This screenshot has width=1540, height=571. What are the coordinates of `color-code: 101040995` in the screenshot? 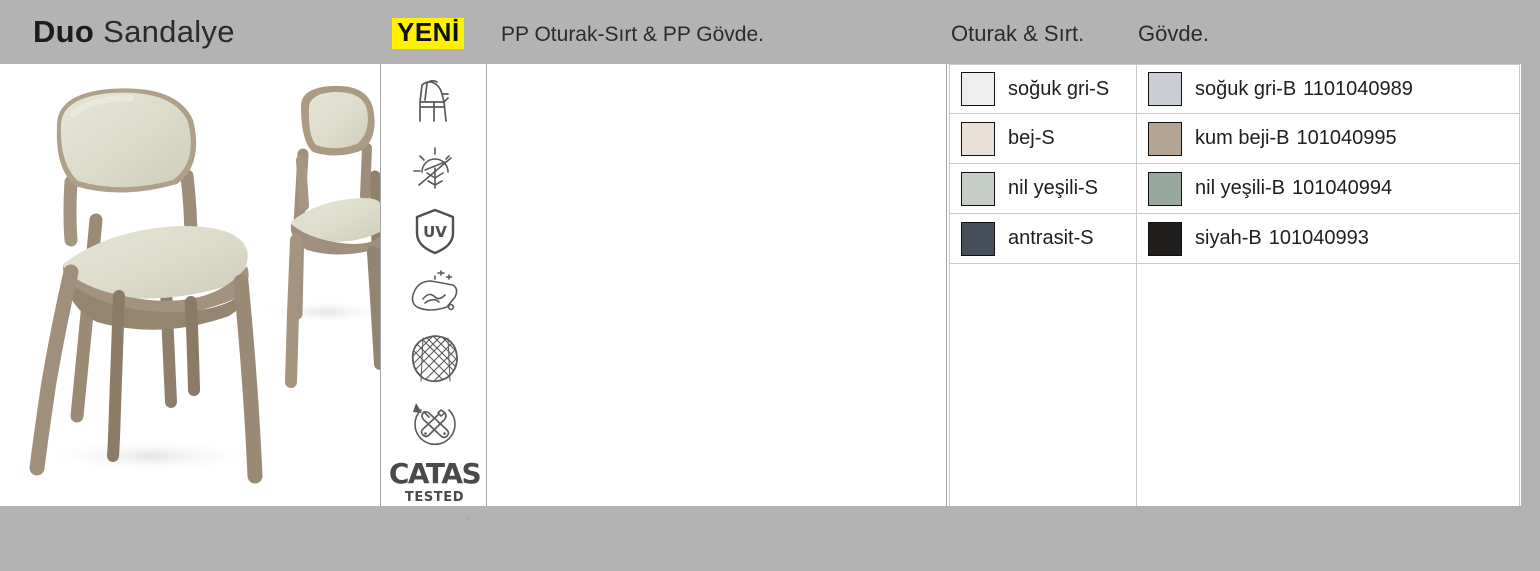 It's located at (1346, 138).